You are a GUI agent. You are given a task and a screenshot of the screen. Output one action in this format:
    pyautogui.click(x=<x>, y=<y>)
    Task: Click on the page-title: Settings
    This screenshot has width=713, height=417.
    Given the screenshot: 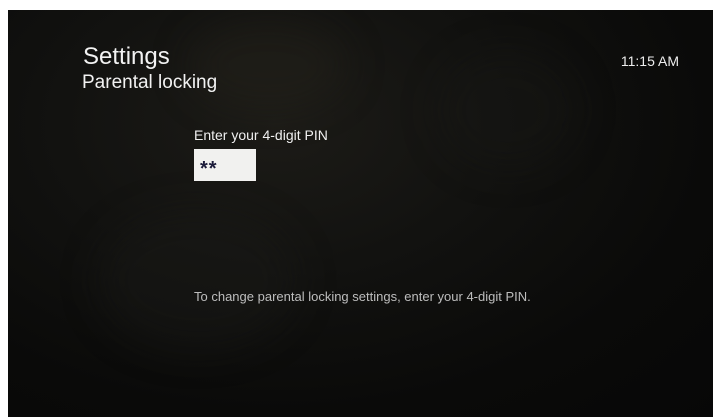 What is the action you would take?
    pyautogui.click(x=126, y=56)
    